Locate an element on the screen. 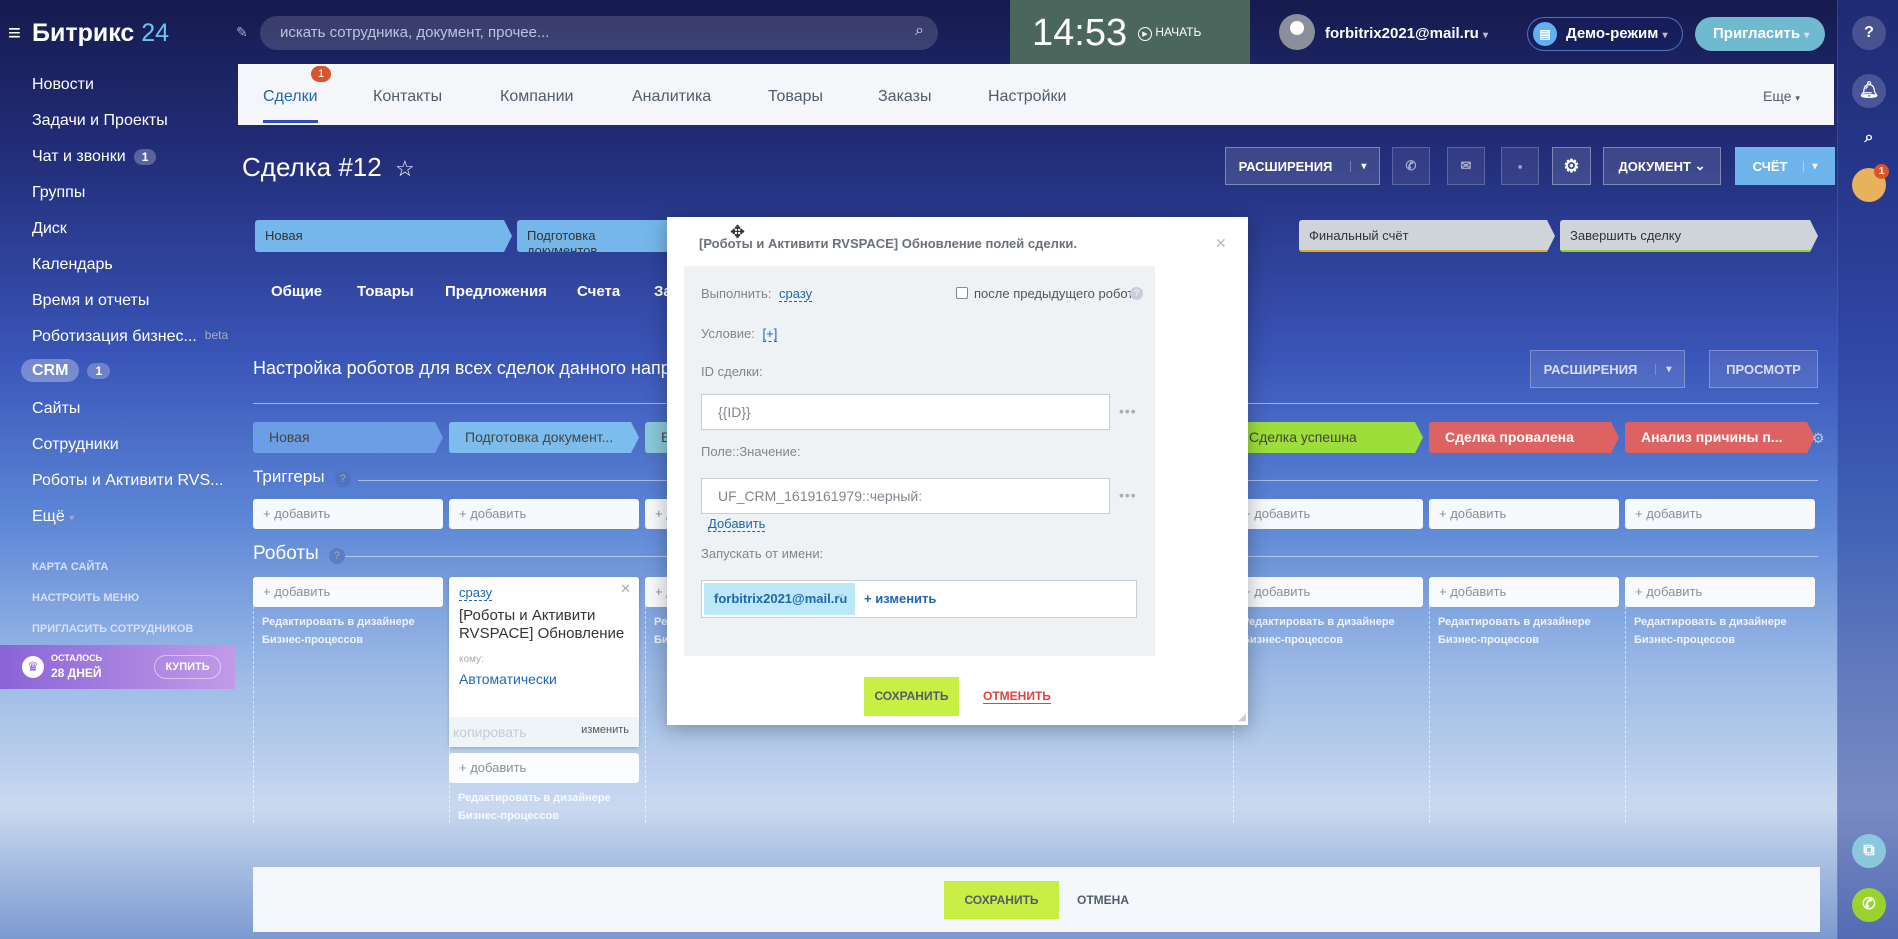  dialog-cancel-button: ОТМЕНИТЬ is located at coordinates (1017, 696).